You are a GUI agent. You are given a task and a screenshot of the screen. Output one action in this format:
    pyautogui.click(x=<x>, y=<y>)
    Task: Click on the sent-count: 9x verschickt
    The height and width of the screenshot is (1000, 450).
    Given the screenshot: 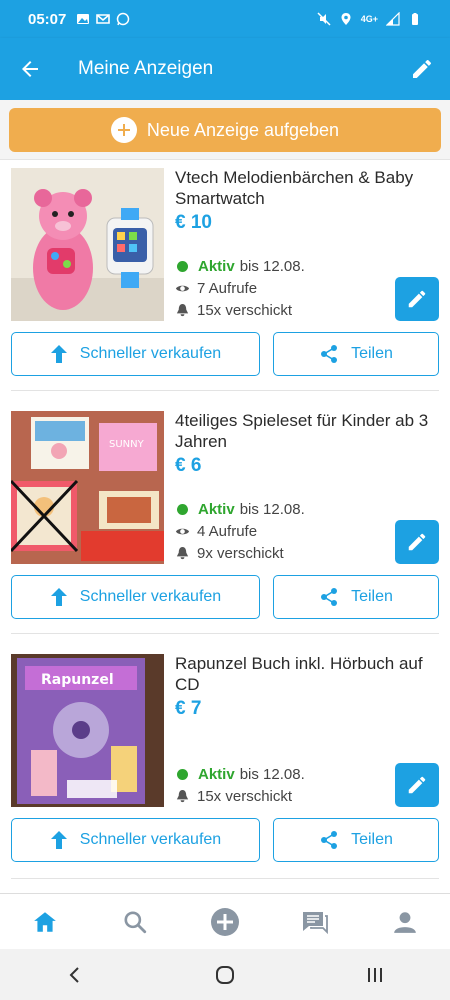 What is the action you would take?
    pyautogui.click(x=240, y=553)
    